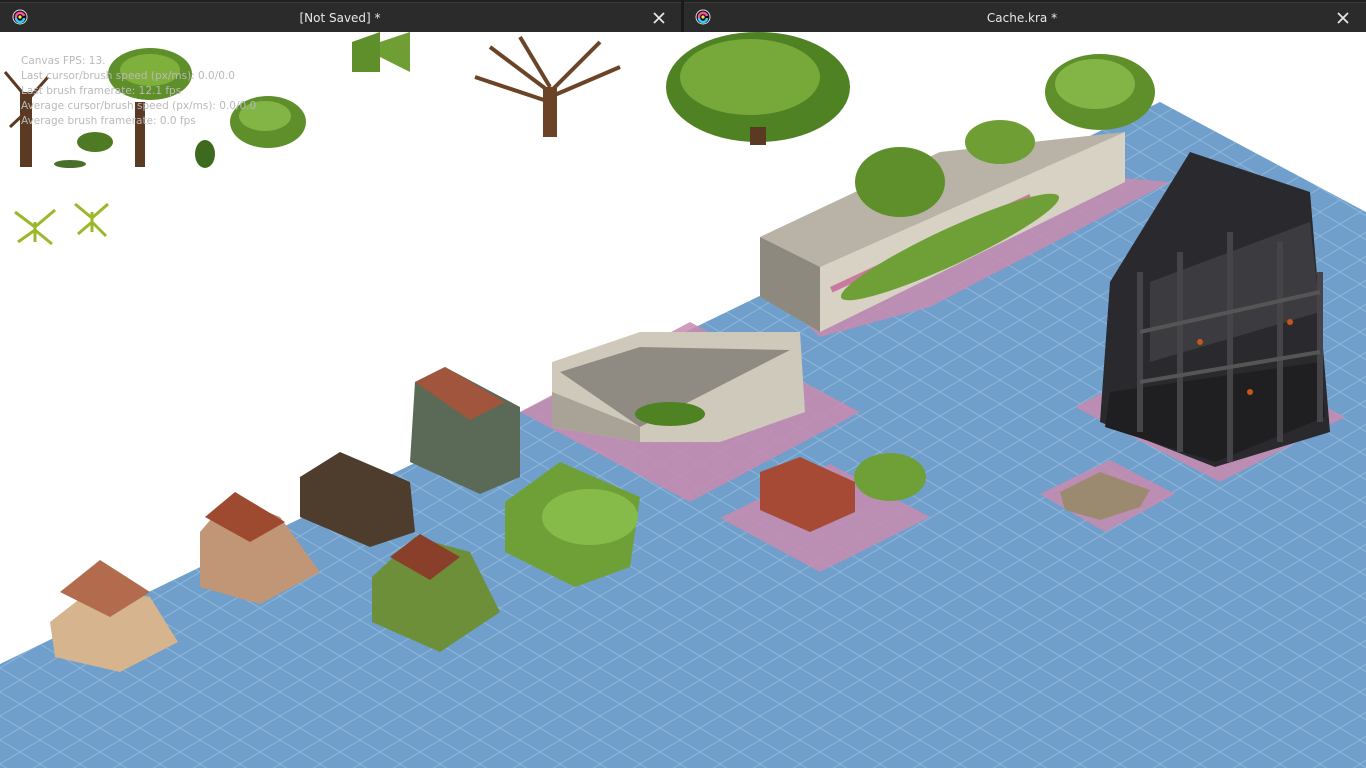  I want to click on tab-cache-kra: Cache.kra *, so click(1025, 17).